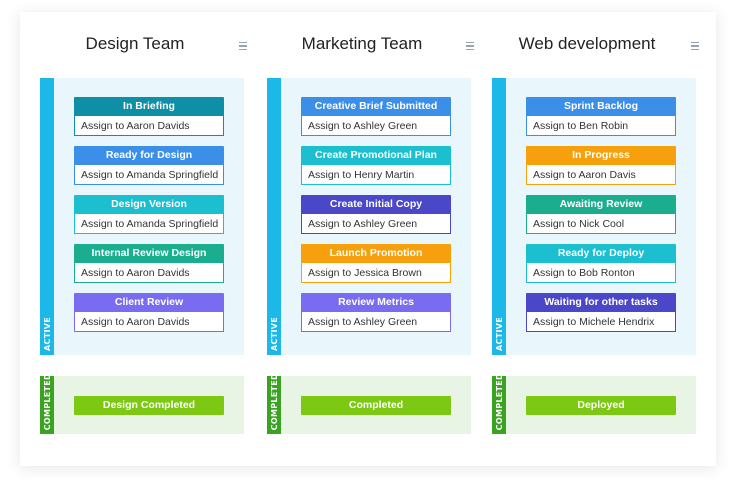 Image resolution: width=736 pixels, height=497 pixels. Describe the element at coordinates (376, 273) in the screenshot. I see `card-assignee: Assign to Jessica Brown` at that location.